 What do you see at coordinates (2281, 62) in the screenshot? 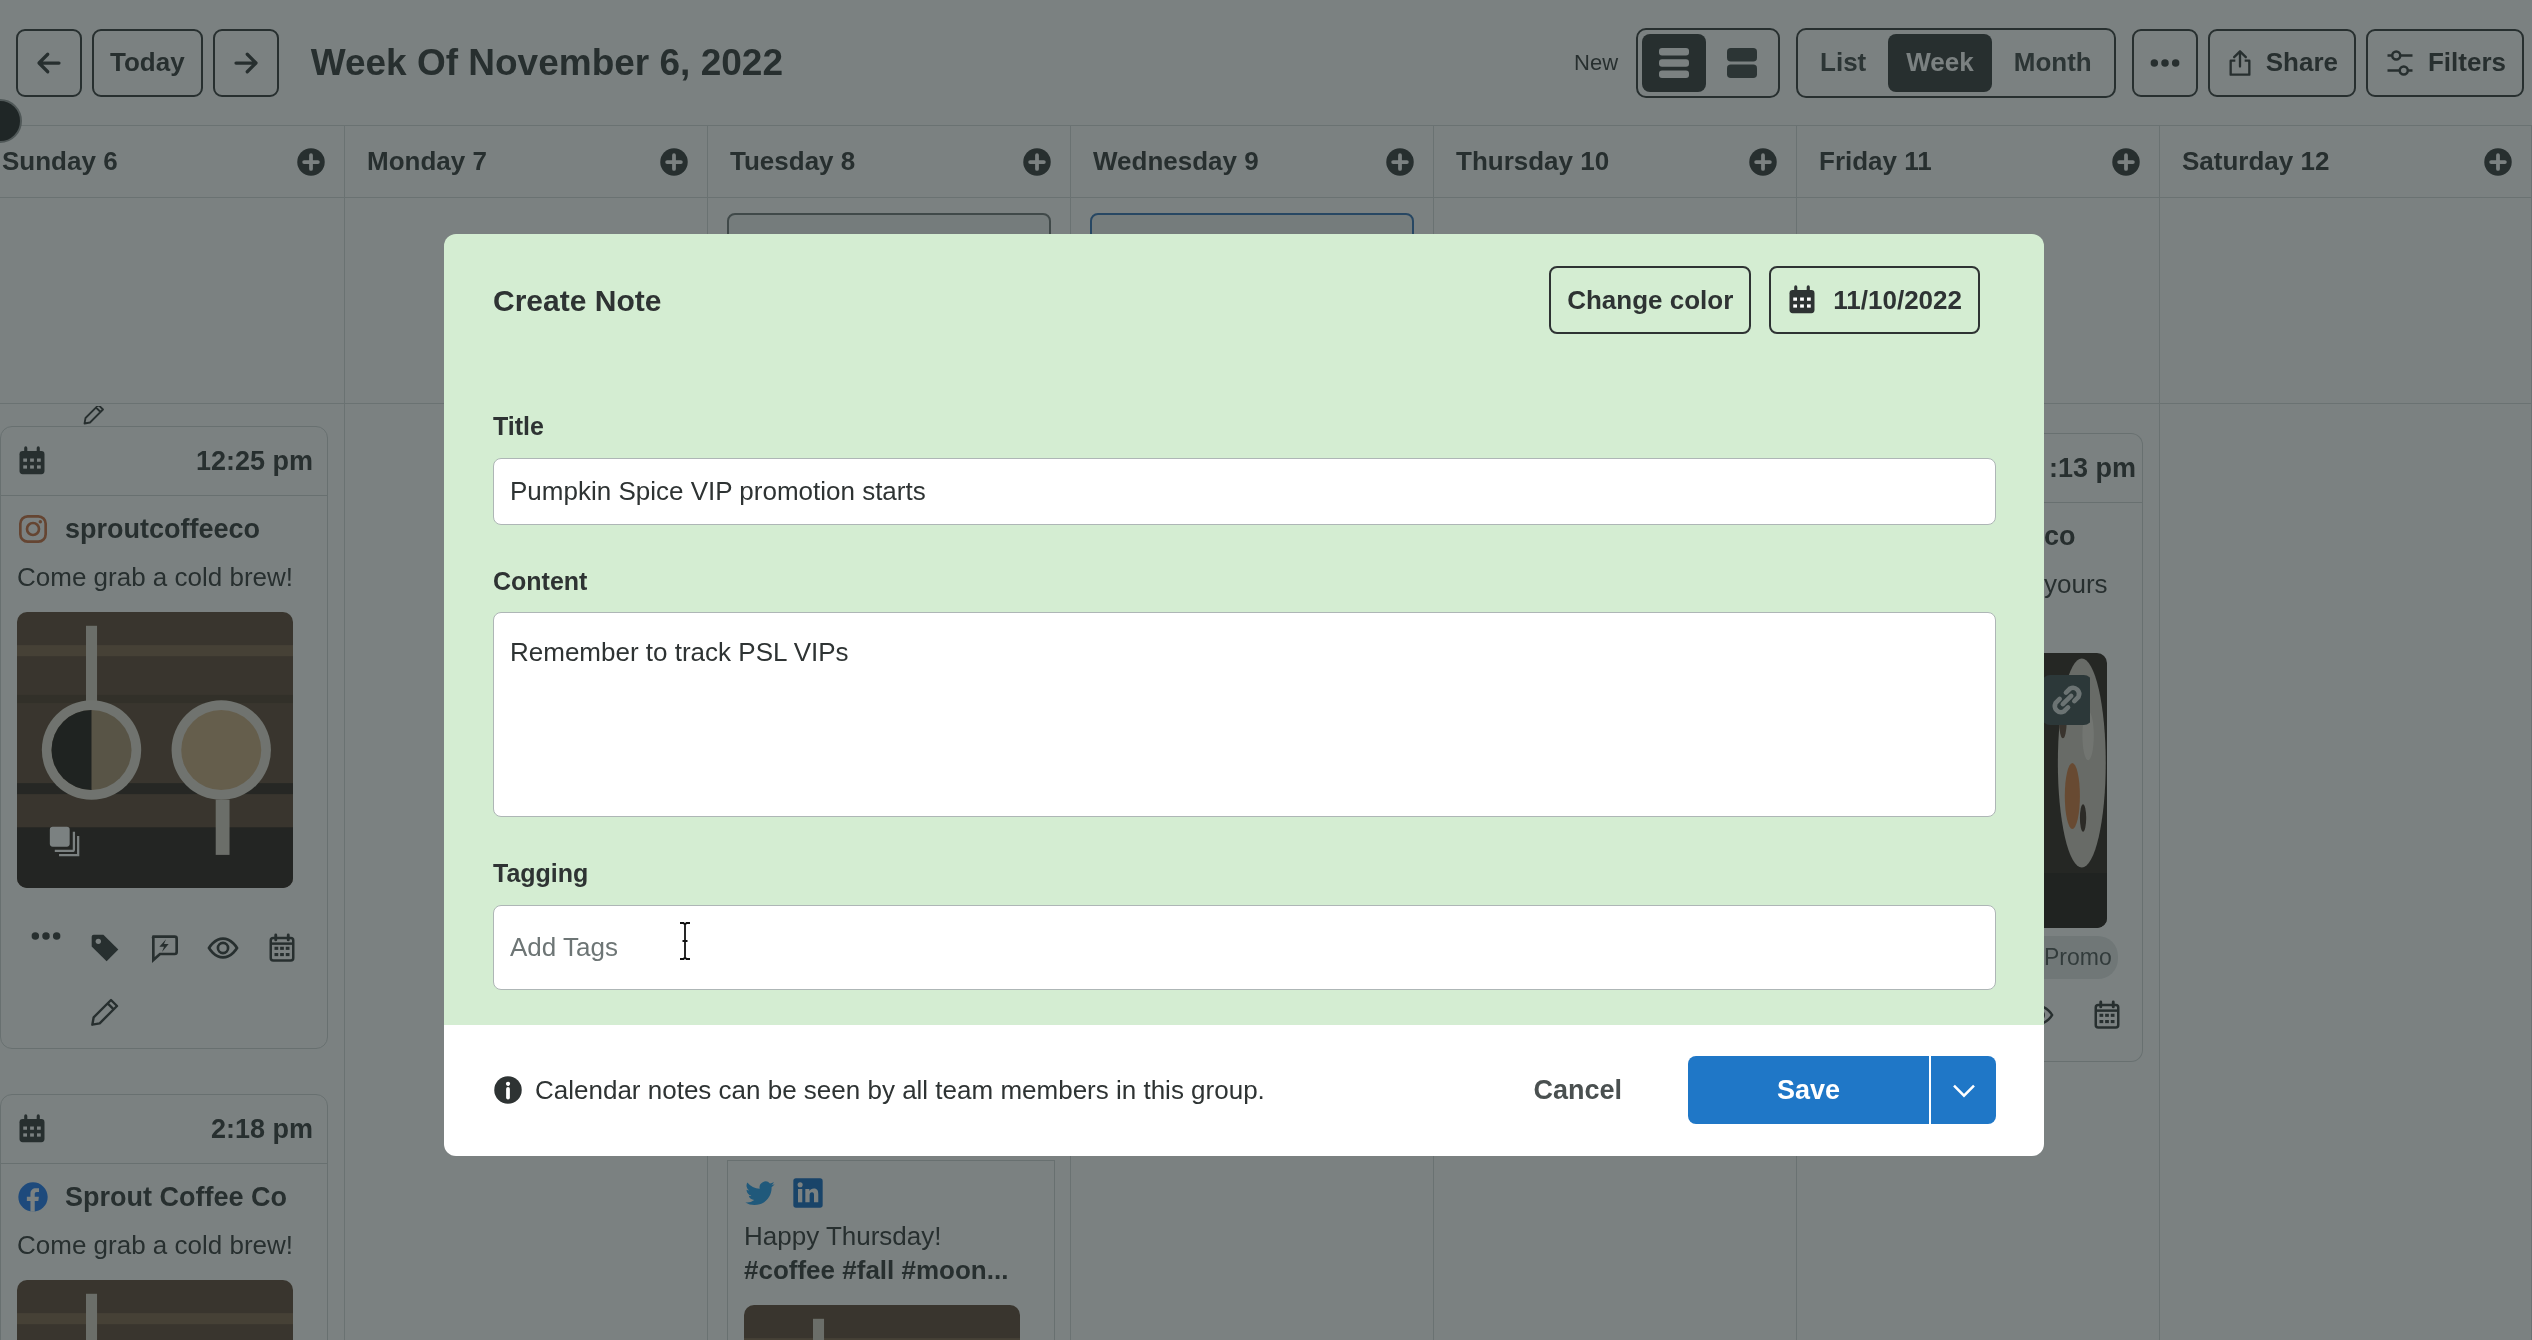
I see `share-button: Share` at bounding box center [2281, 62].